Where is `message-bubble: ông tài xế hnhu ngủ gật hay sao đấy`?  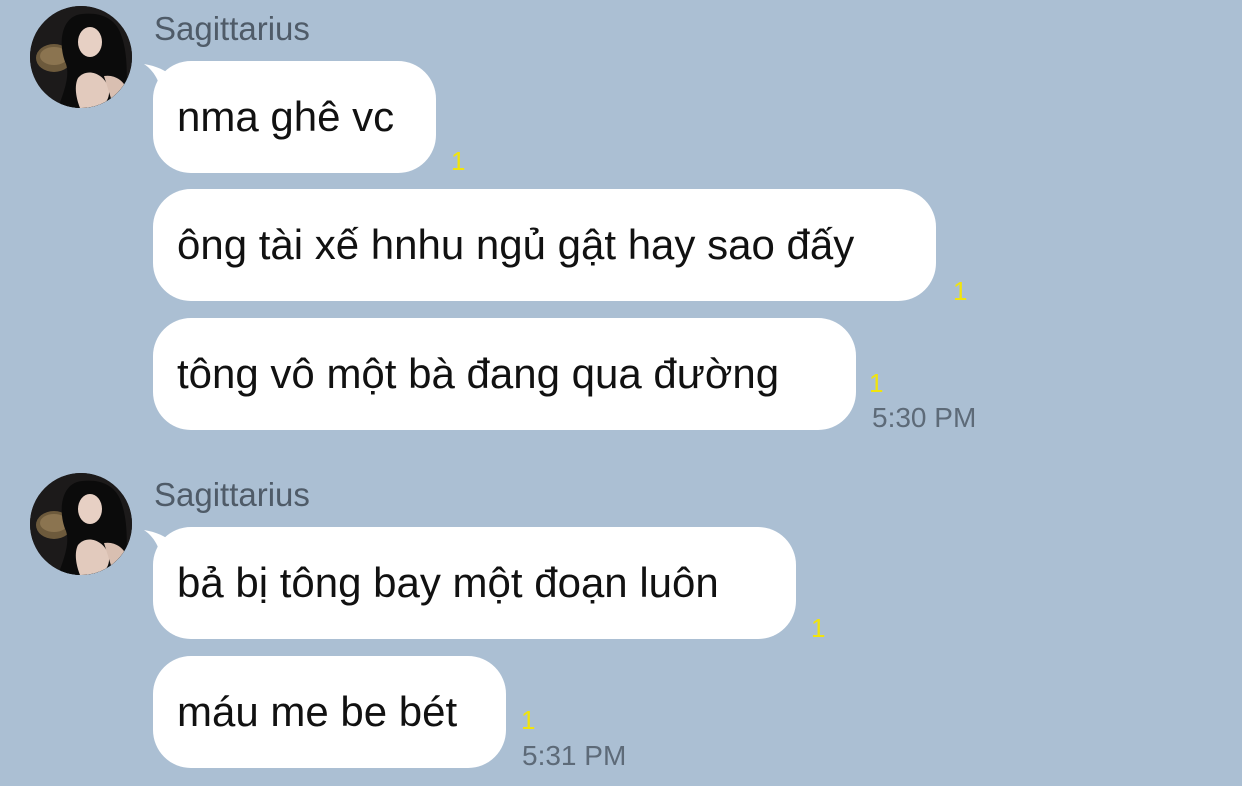 message-bubble: ông tài xế hnhu ngủ gật hay sao đấy is located at coordinates (544, 245).